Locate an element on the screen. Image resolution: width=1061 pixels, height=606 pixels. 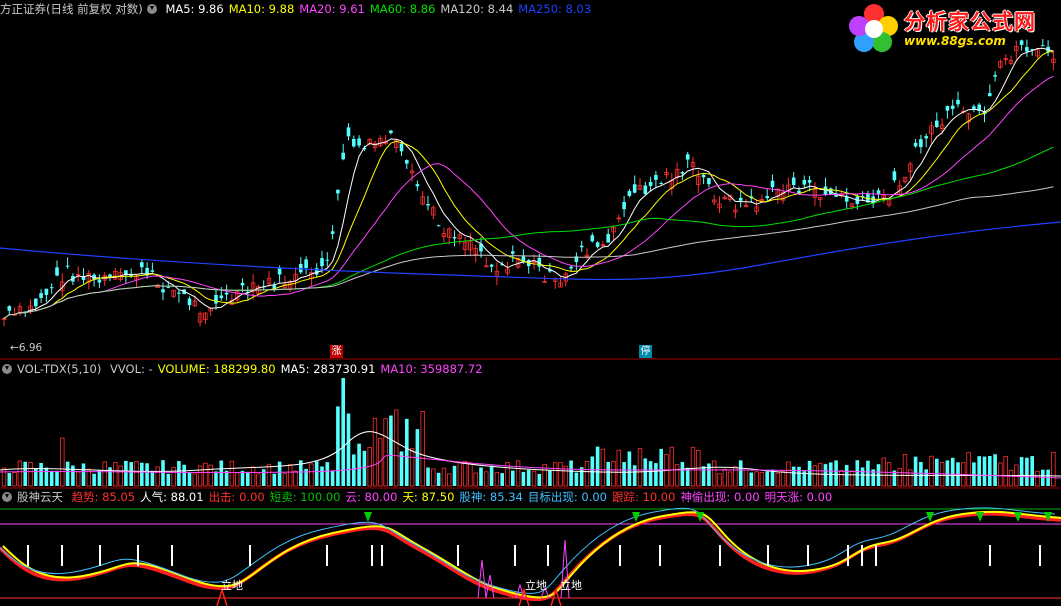
limit-up-badge: 涨 is located at coordinates (336, 351).